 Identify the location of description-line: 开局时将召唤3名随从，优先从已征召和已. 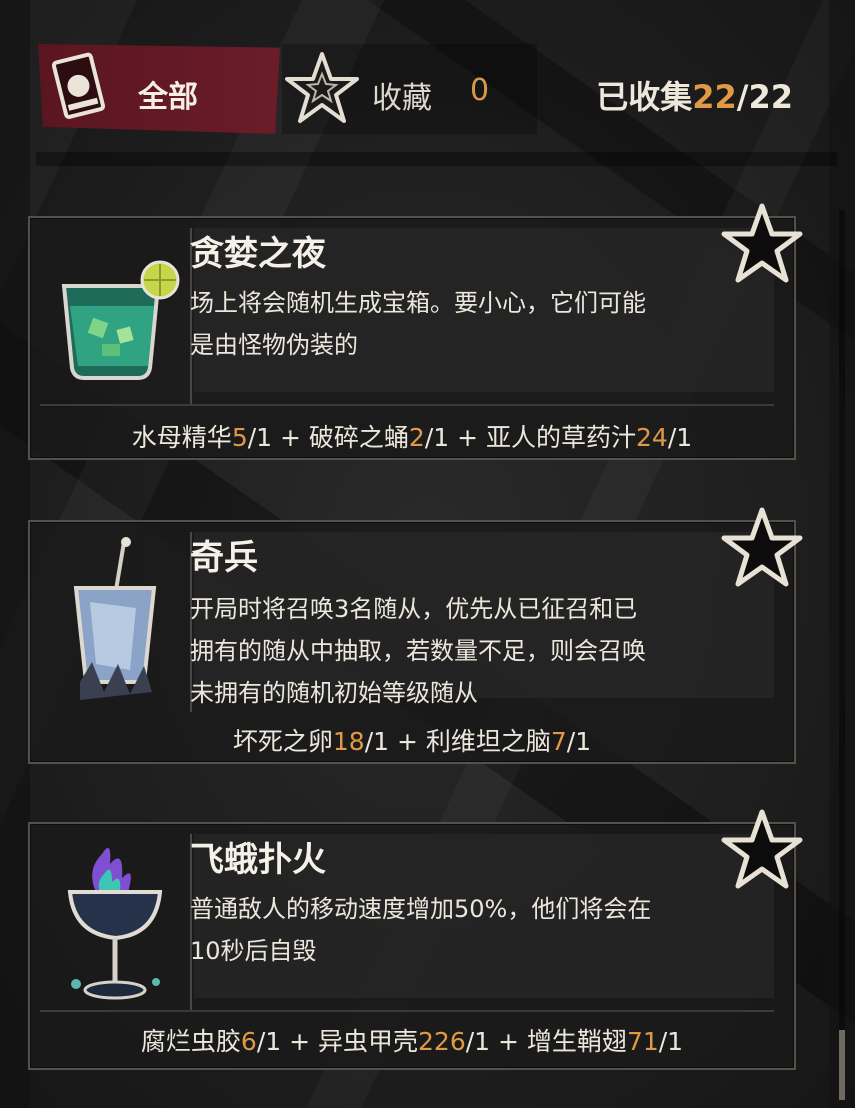
(414, 609).